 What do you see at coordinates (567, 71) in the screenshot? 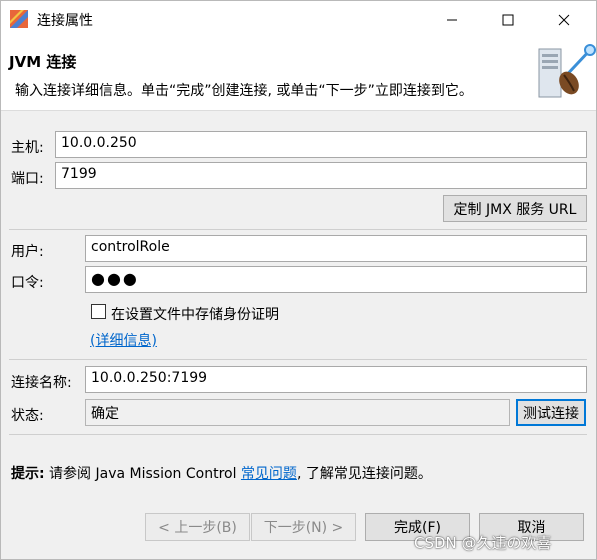
I see `jvm-connection-icon` at bounding box center [567, 71].